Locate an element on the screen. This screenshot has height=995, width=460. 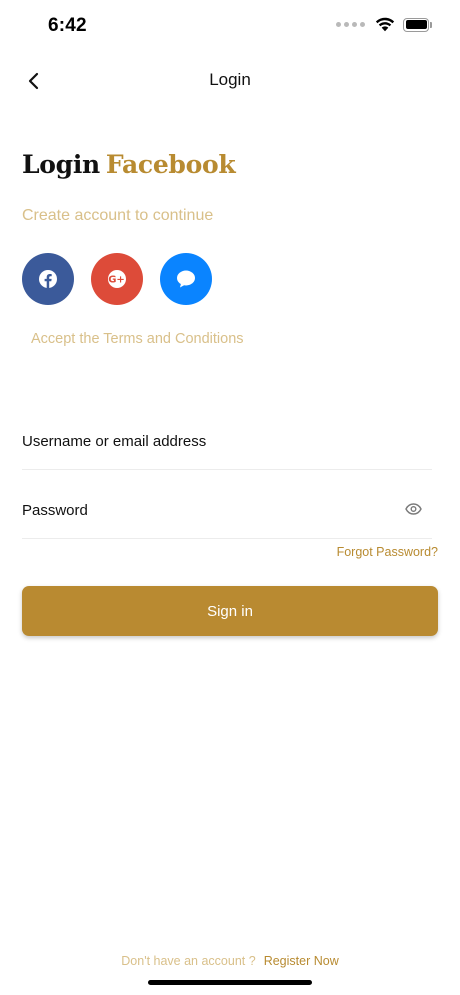
messenger-login-button is located at coordinates (186, 279).